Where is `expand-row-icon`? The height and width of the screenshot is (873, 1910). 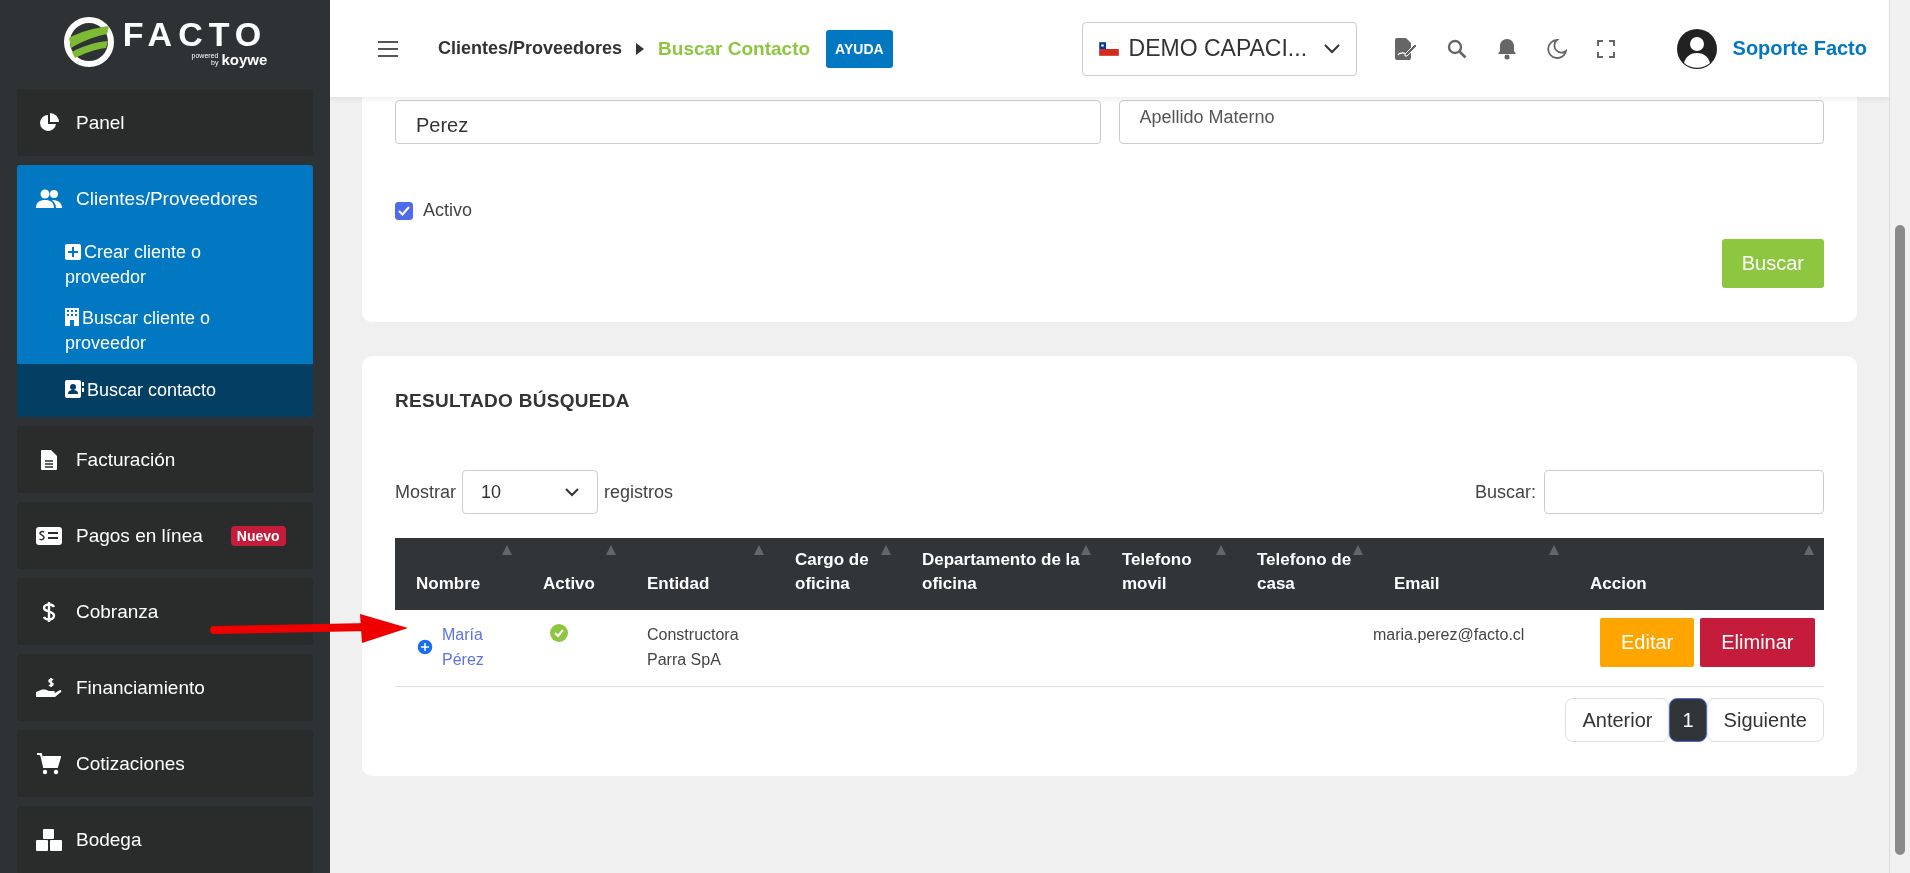 expand-row-icon is located at coordinates (425, 647).